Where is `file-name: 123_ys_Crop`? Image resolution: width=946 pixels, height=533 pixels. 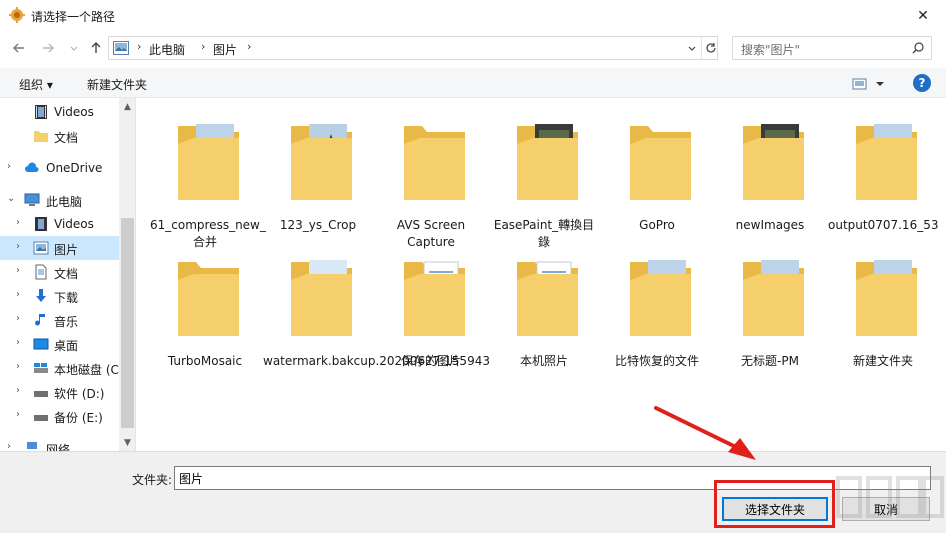 file-name: 123_ys_Crop is located at coordinates (318, 225).